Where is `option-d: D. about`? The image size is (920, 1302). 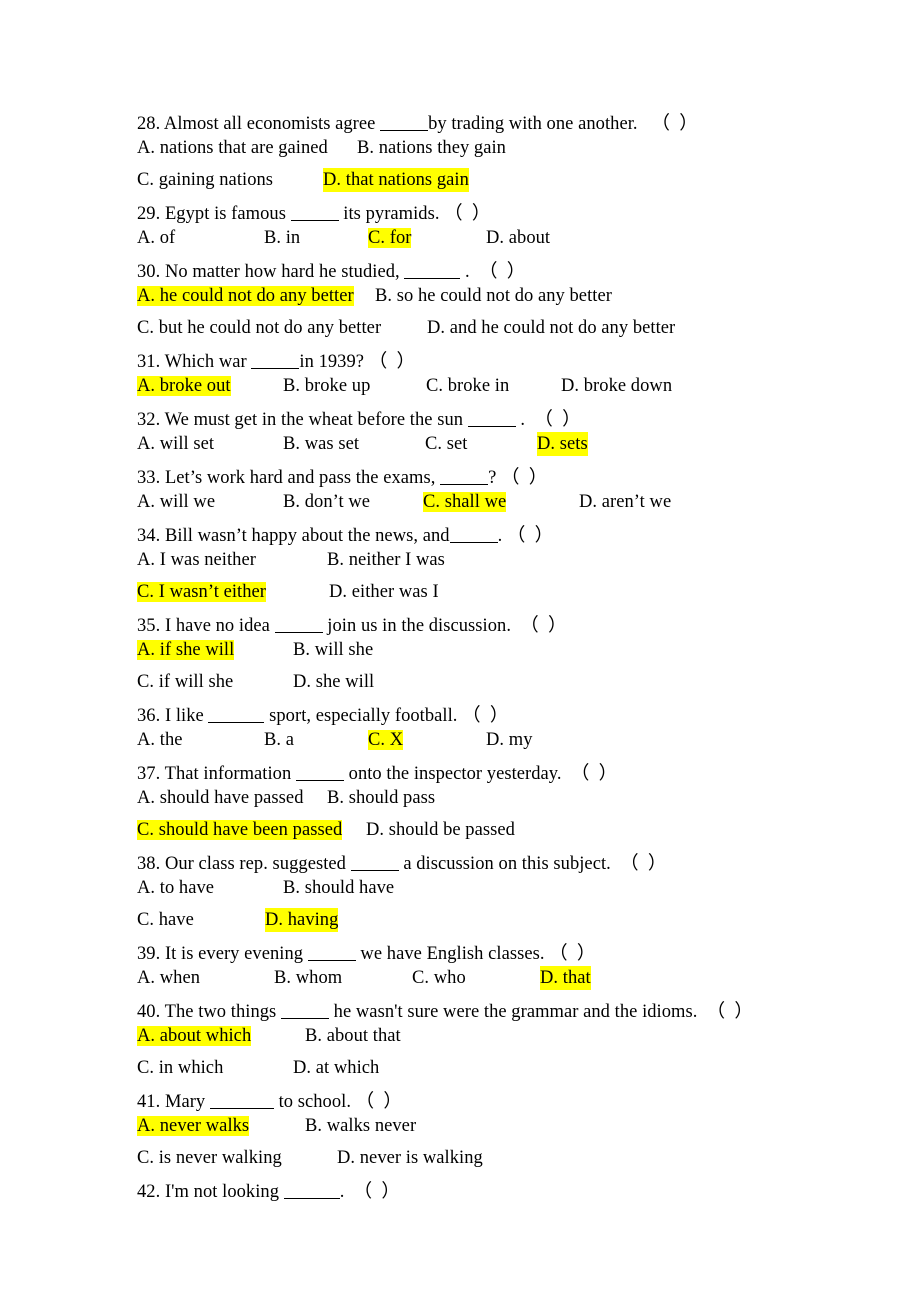
option-d: D. about is located at coordinates (518, 238).